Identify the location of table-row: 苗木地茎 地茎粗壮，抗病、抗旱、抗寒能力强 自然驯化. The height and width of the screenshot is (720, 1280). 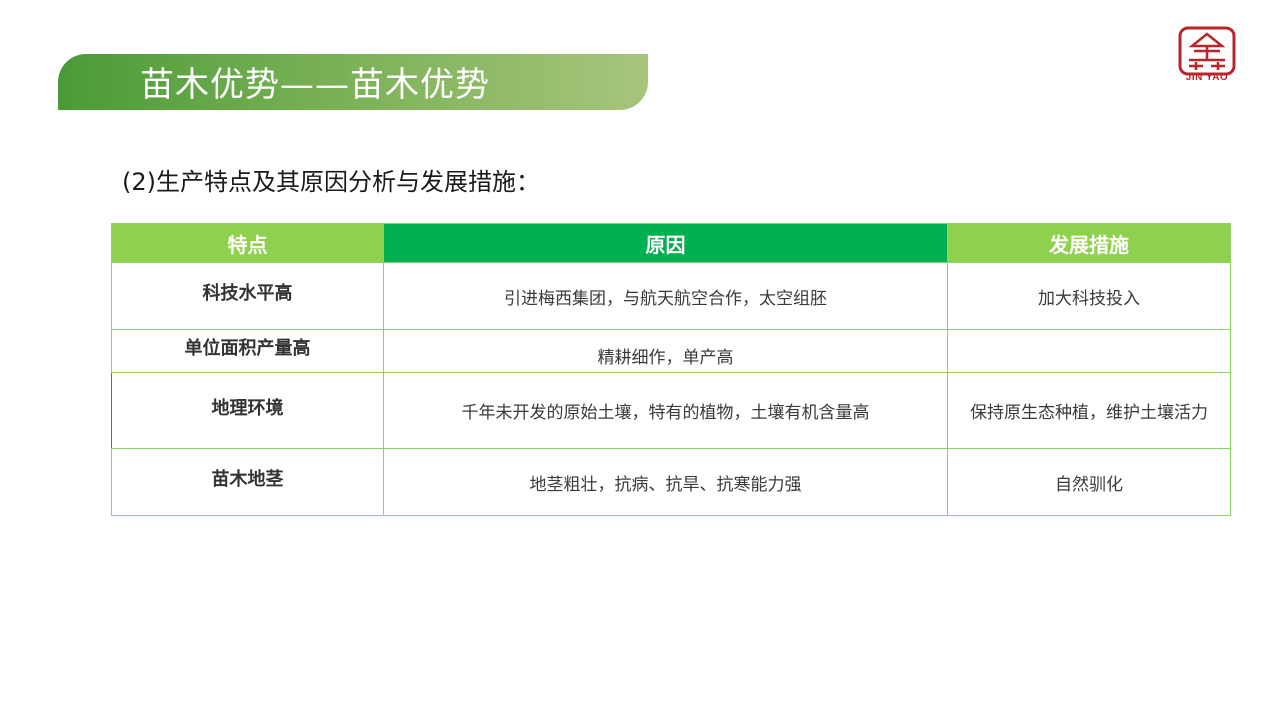
(671, 482).